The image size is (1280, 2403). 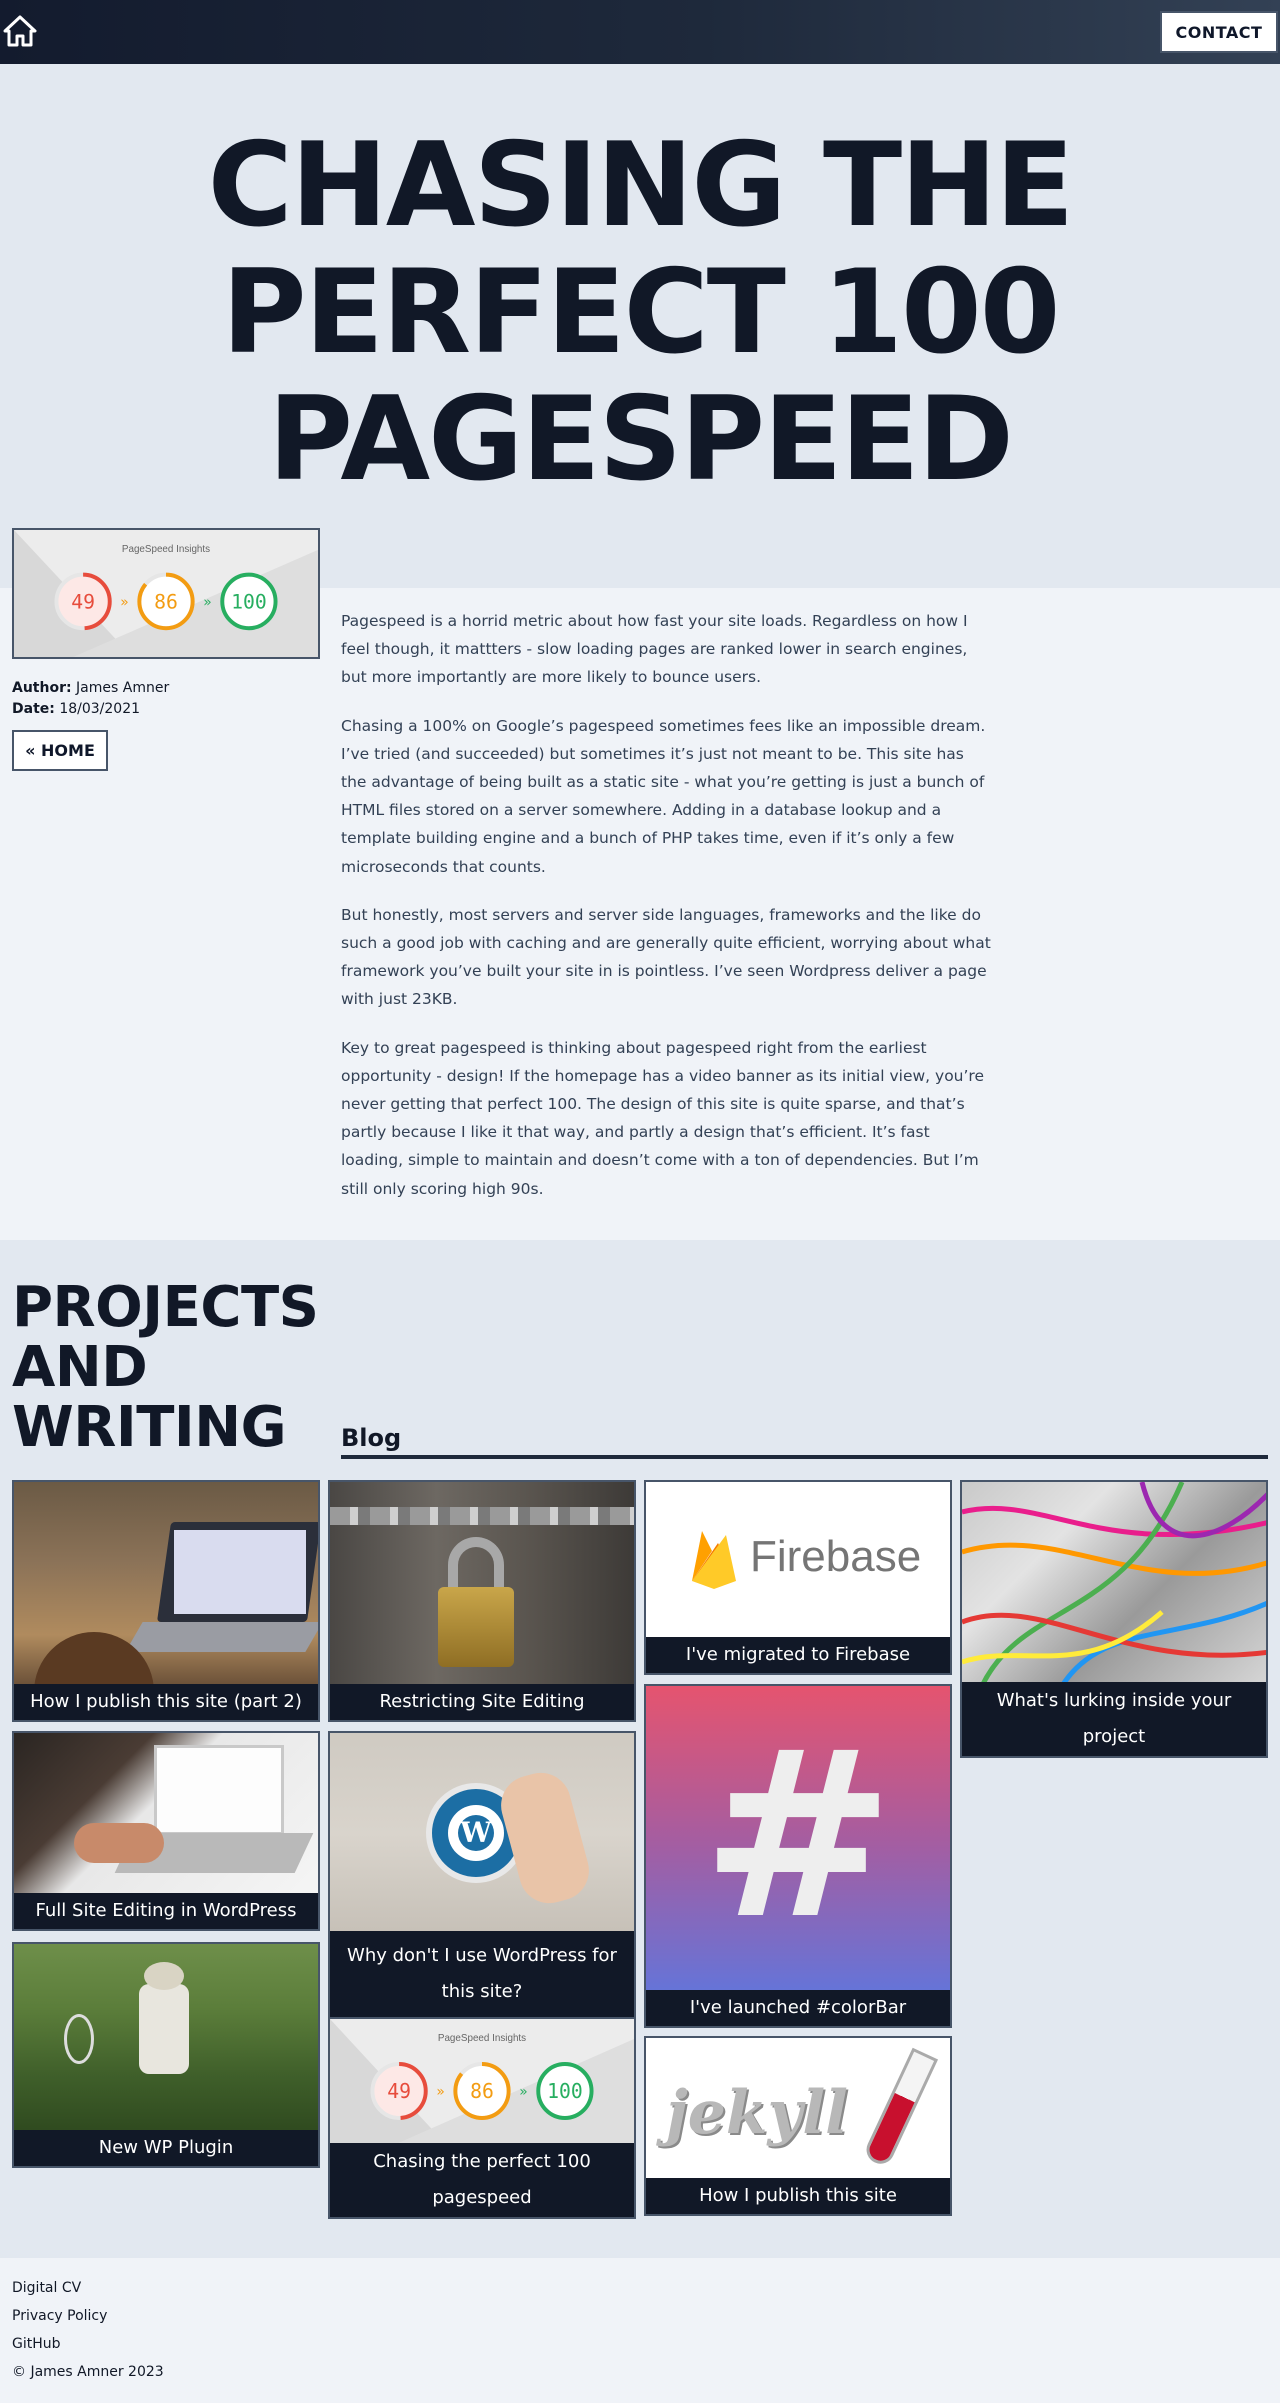 I want to click on home-button: « HOME, so click(x=60, y=750).